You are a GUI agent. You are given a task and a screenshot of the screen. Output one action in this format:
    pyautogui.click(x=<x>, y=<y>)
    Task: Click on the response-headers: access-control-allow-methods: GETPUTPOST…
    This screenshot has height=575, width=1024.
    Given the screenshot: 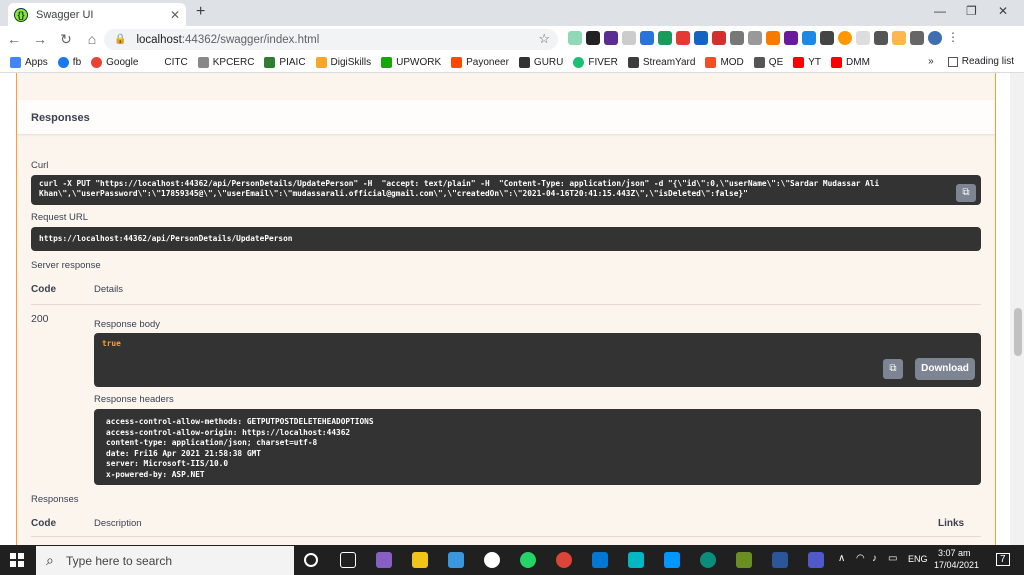 What is the action you would take?
    pyautogui.click(x=537, y=447)
    